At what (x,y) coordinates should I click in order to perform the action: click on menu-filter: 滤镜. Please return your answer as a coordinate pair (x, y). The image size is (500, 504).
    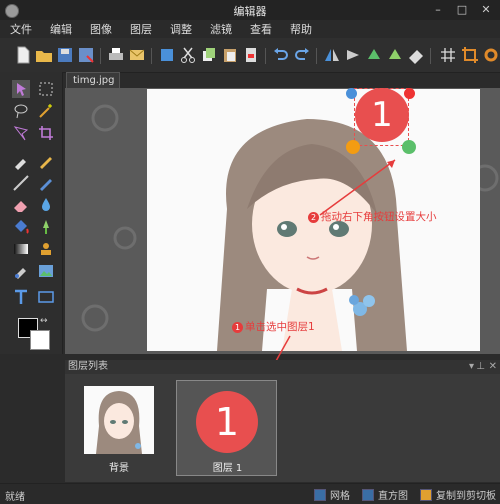
    Looking at the image, I should click on (221, 29).